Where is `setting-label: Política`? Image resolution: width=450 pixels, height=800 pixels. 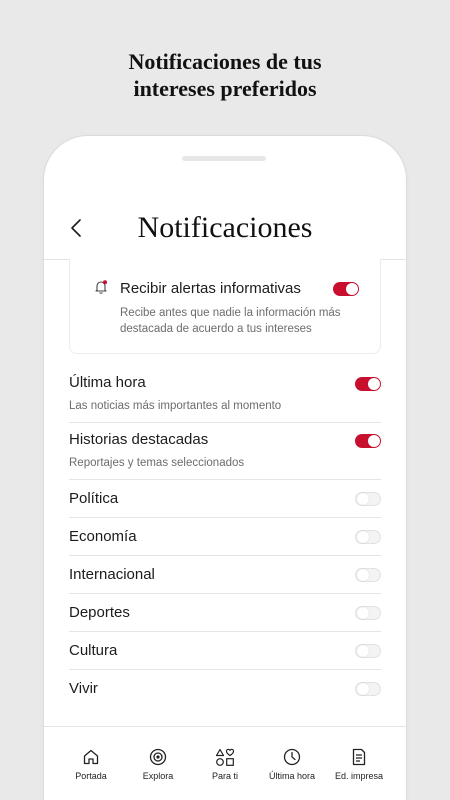
setting-label: Política is located at coordinates (94, 498).